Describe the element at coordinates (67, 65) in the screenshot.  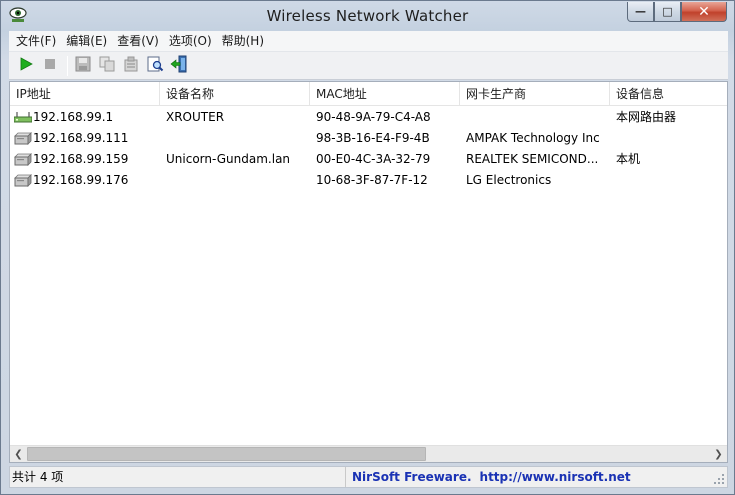
I see `toolbar-separator` at that location.